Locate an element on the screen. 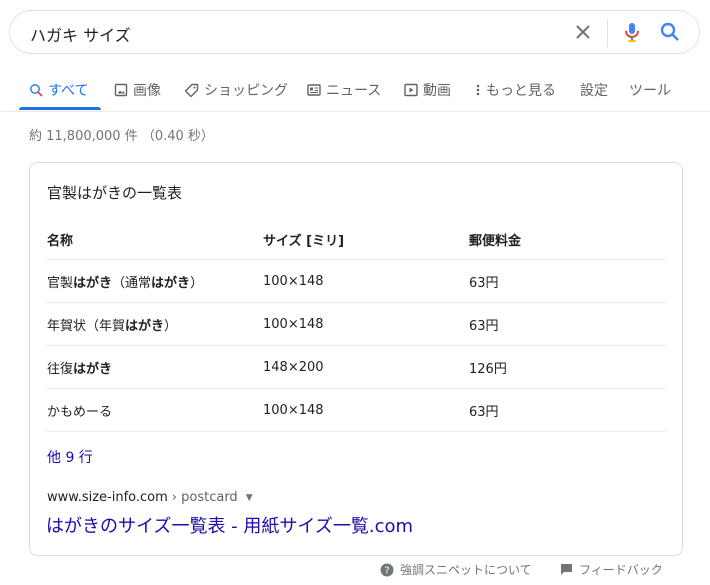 This screenshot has width=710, height=585. image-icon is located at coordinates (121, 90).